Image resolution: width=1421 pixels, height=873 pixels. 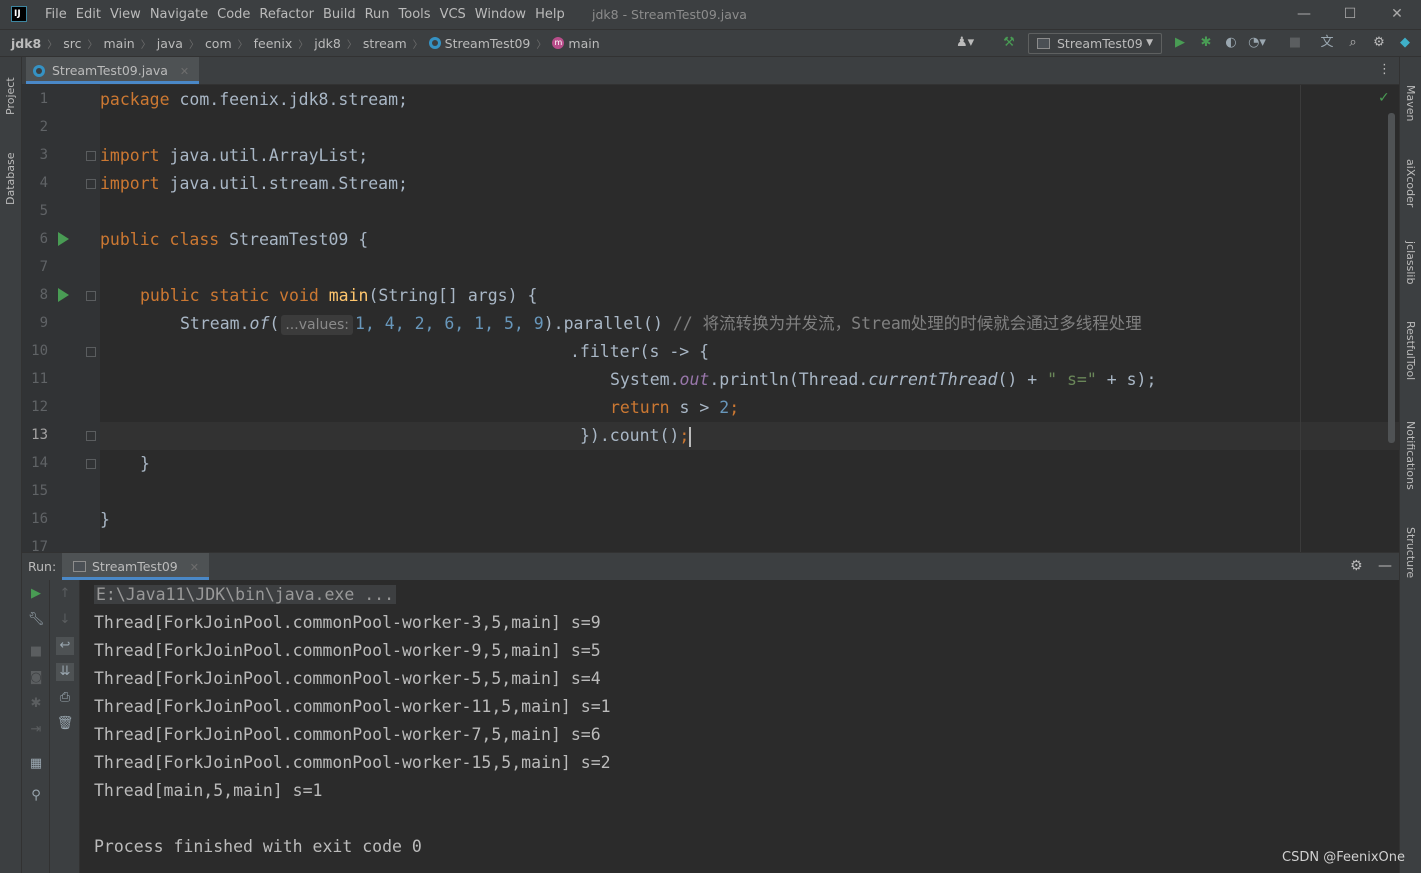 What do you see at coordinates (218, 43) in the screenshot?
I see `breadcrumb-com: com` at bounding box center [218, 43].